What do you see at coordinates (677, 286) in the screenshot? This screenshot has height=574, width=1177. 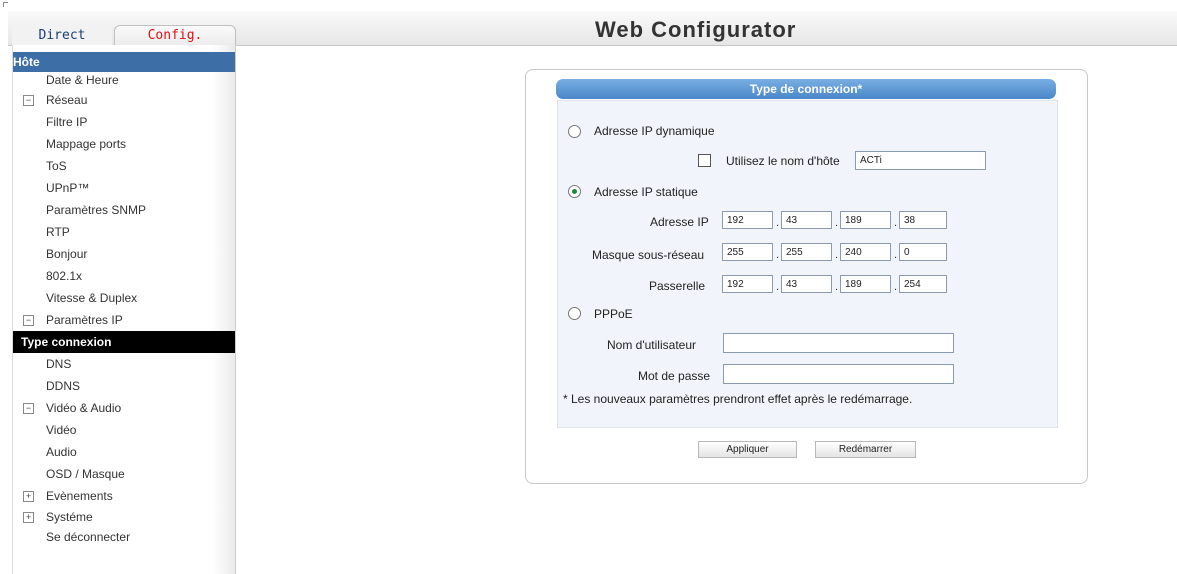 I see `gateway-label: Passerelle` at bounding box center [677, 286].